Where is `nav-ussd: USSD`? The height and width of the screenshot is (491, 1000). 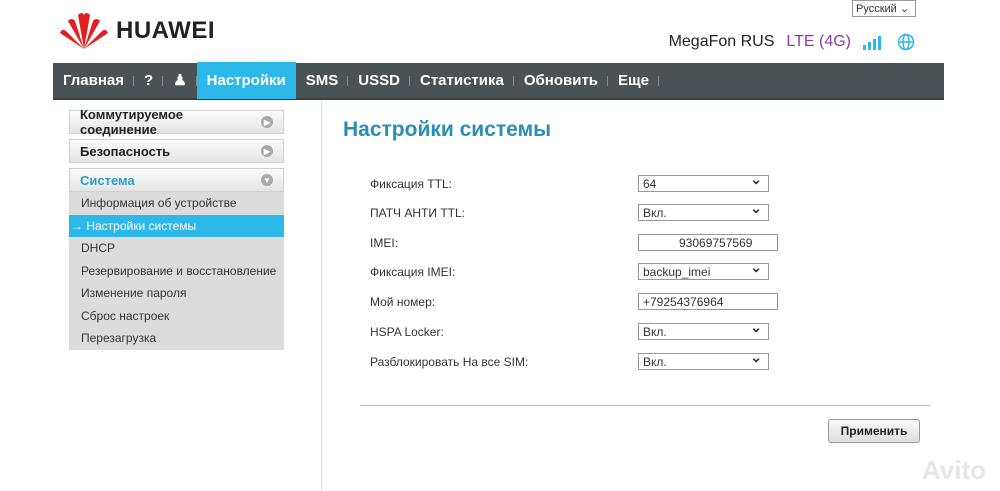 nav-ussd: USSD is located at coordinates (379, 80).